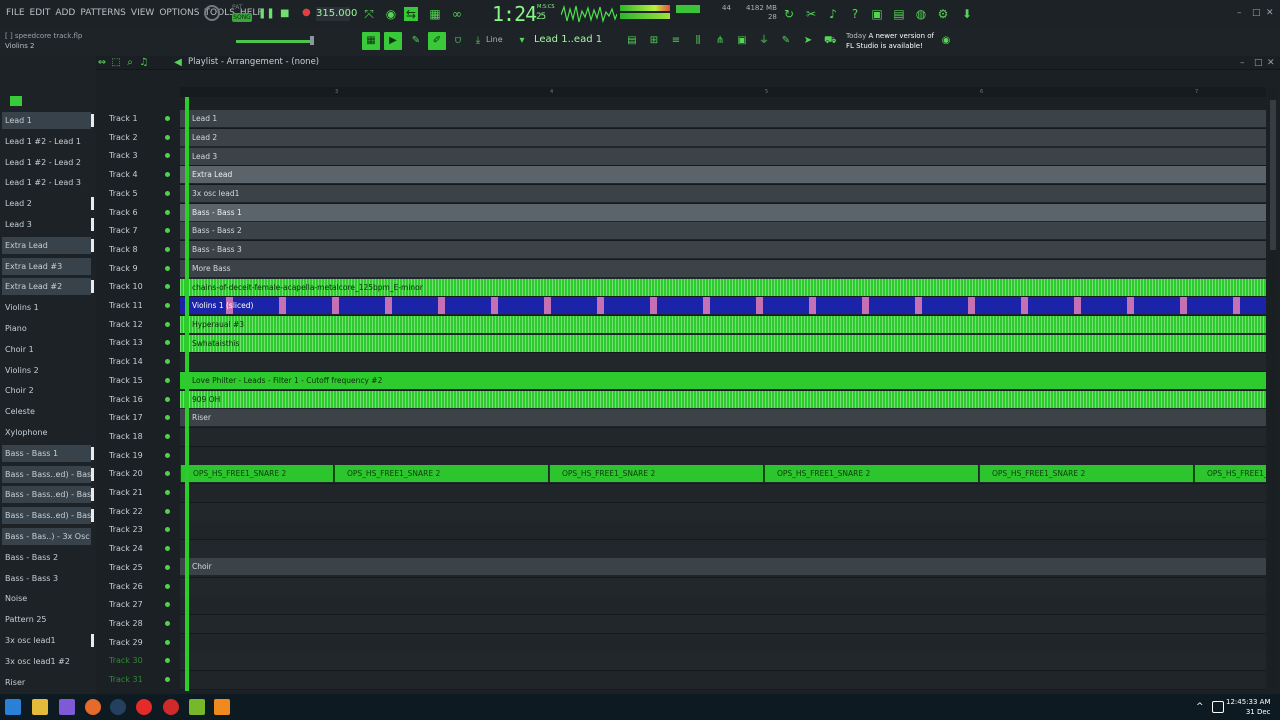  I want to click on browser-icon: ▤, so click(899, 14).